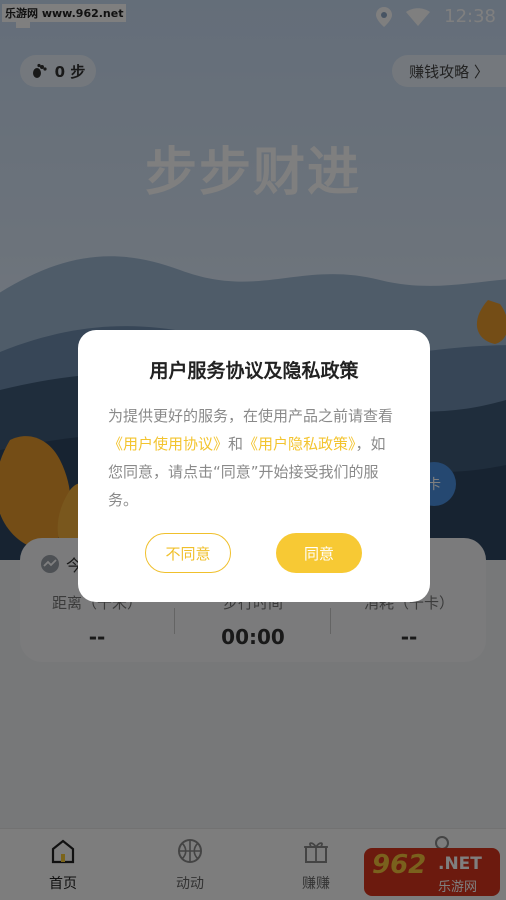 This screenshot has width=506, height=900. What do you see at coordinates (299, 444) in the screenshot?
I see `privacy-policy-link: 《用户隐私政策》` at bounding box center [299, 444].